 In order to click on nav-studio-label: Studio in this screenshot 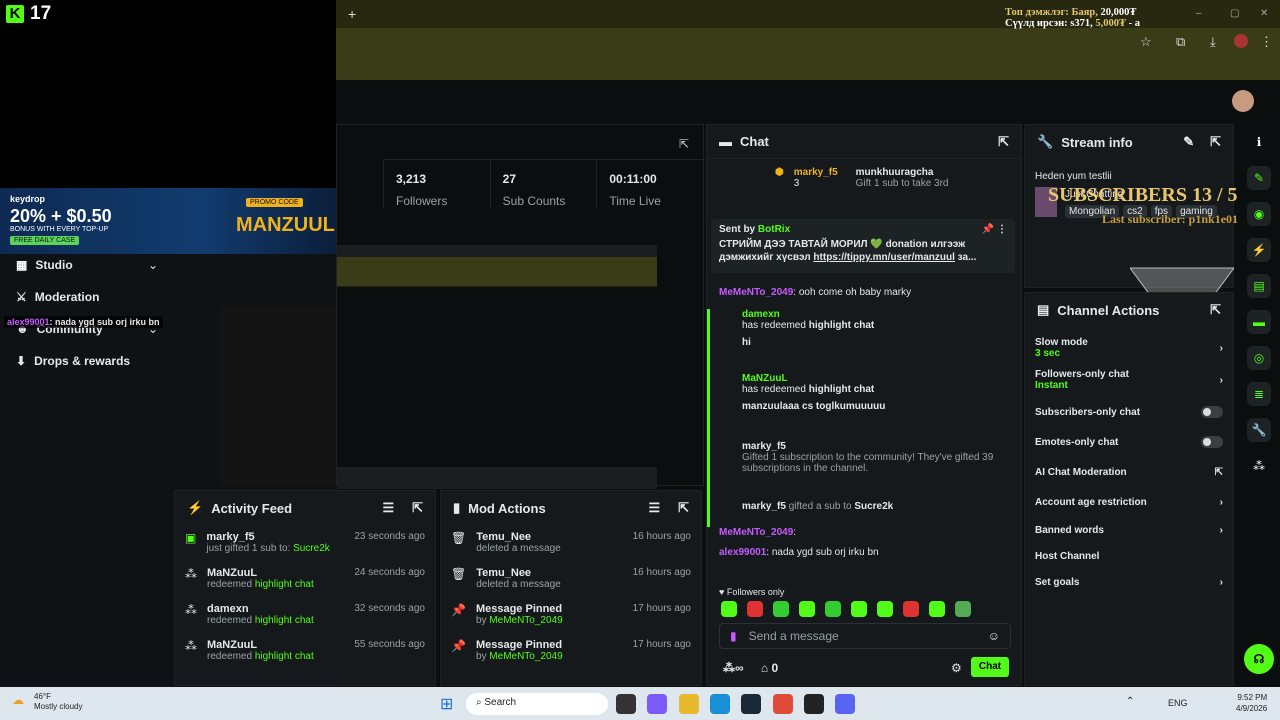, I will do `click(54, 265)`.